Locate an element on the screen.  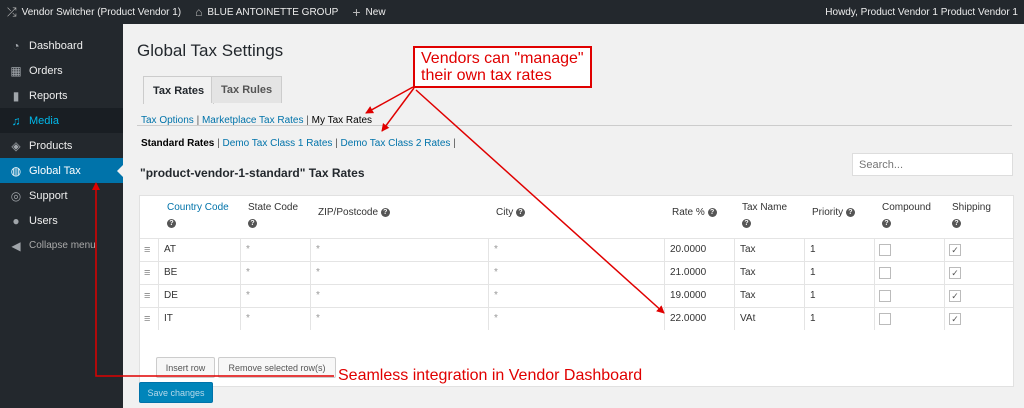
insert-row-button: Insert row is located at coordinates (185, 367).